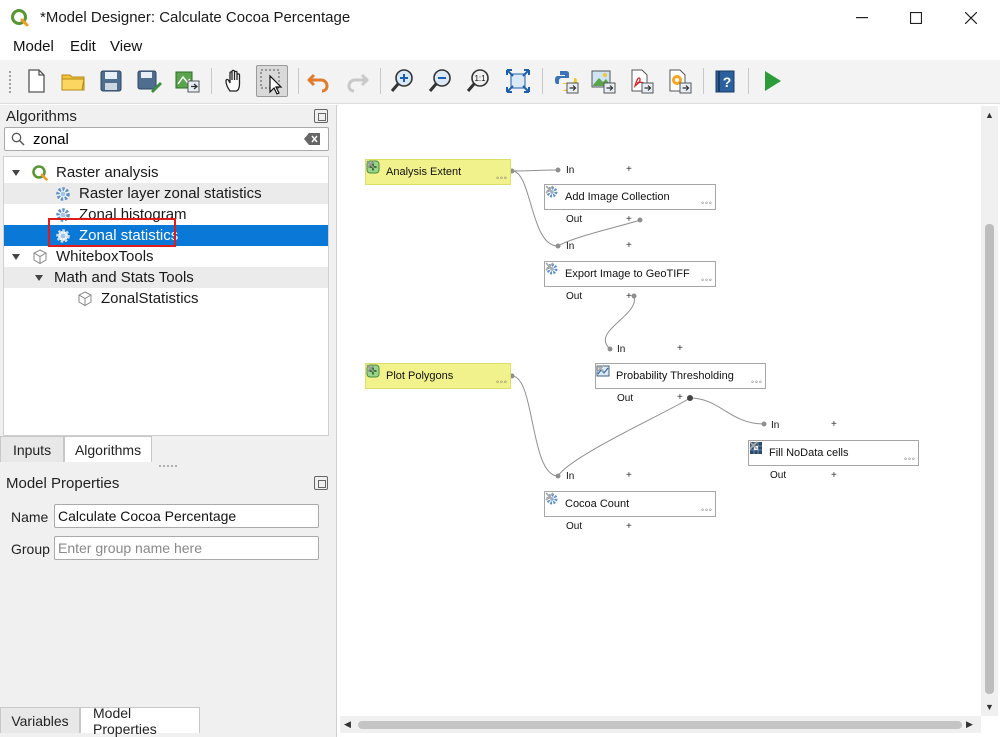 The height and width of the screenshot is (737, 1000). What do you see at coordinates (424, 172) in the screenshot?
I see `node-label: Analysis Extent` at bounding box center [424, 172].